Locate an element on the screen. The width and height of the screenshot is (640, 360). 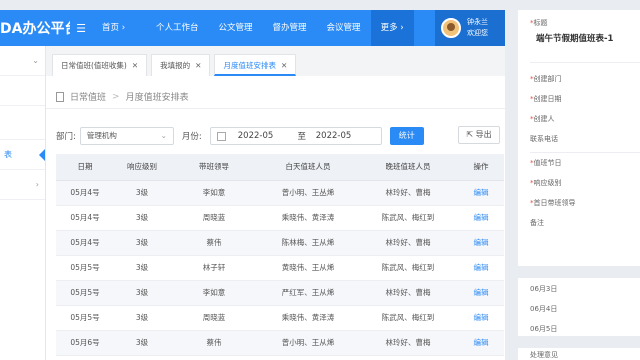
table-header-row: 日期 响应级别 带班领导 白天值班人员 晚班值班人员 操作 is located at coordinates (280, 167).